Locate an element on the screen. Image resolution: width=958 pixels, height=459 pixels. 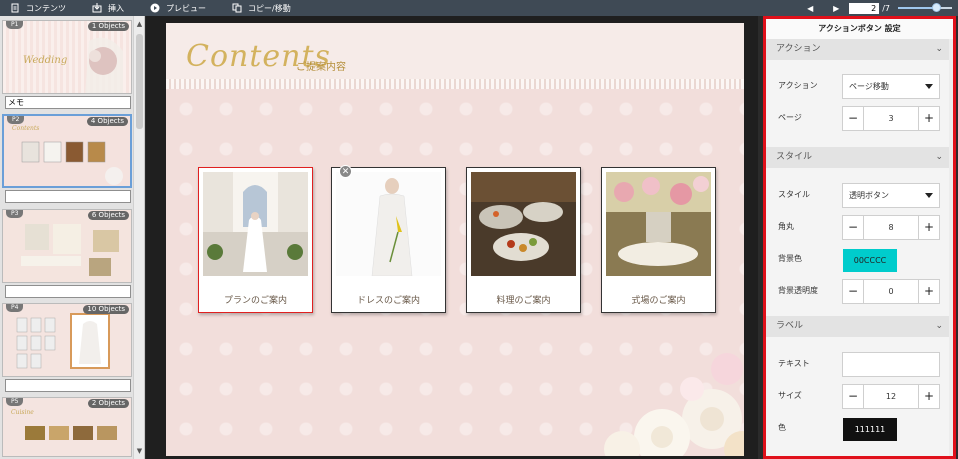
current-page-input: 2 is located at coordinates (864, 8).